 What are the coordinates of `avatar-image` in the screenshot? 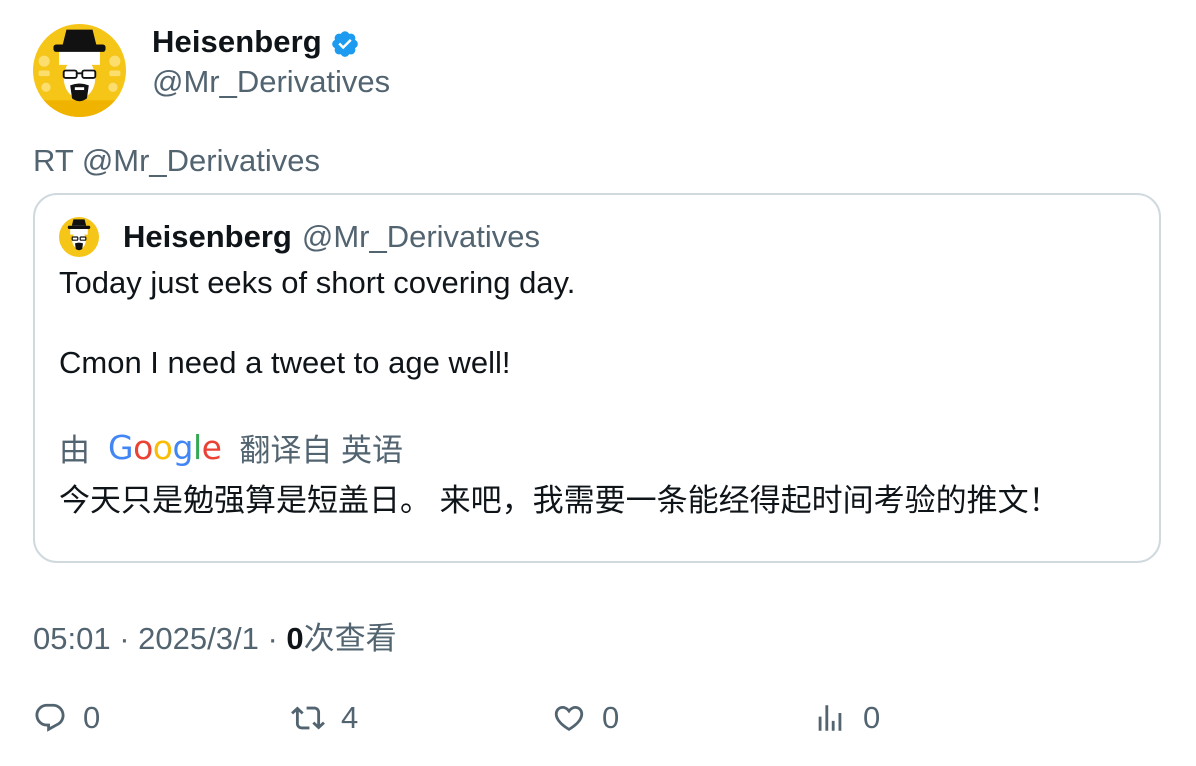 It's located at (79, 70).